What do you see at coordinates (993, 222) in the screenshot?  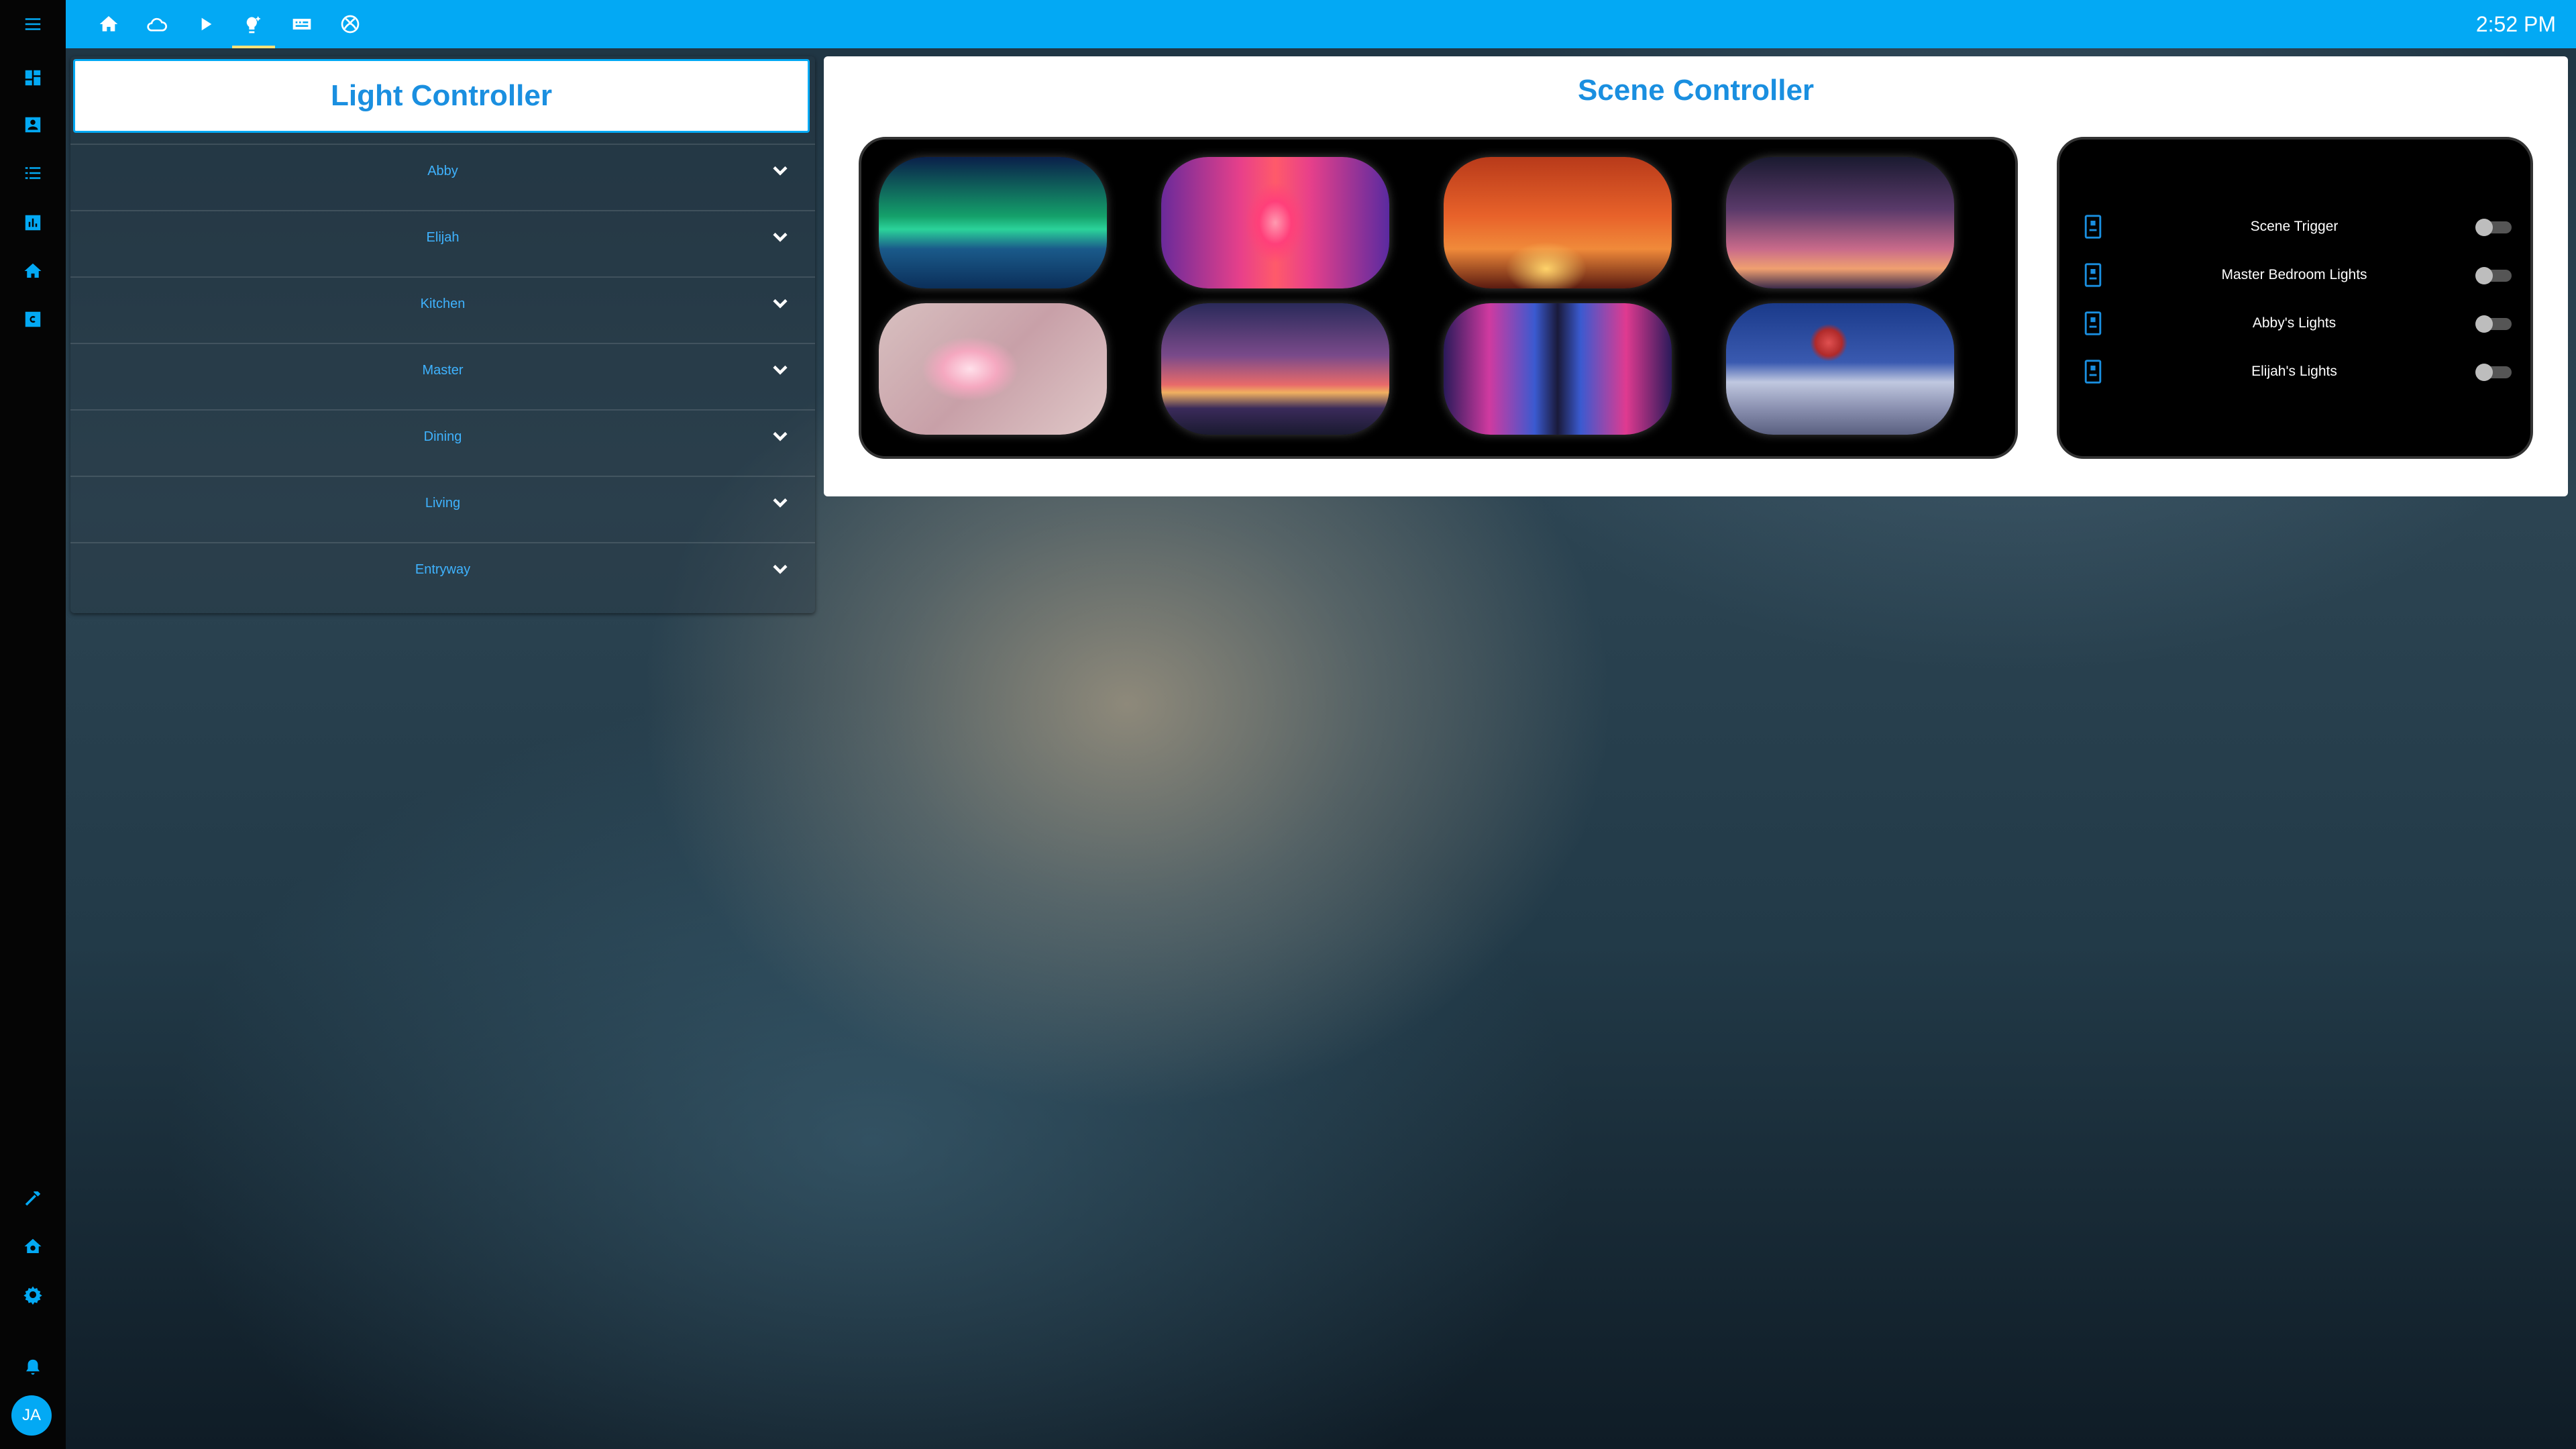 I see `aurora-scene` at bounding box center [993, 222].